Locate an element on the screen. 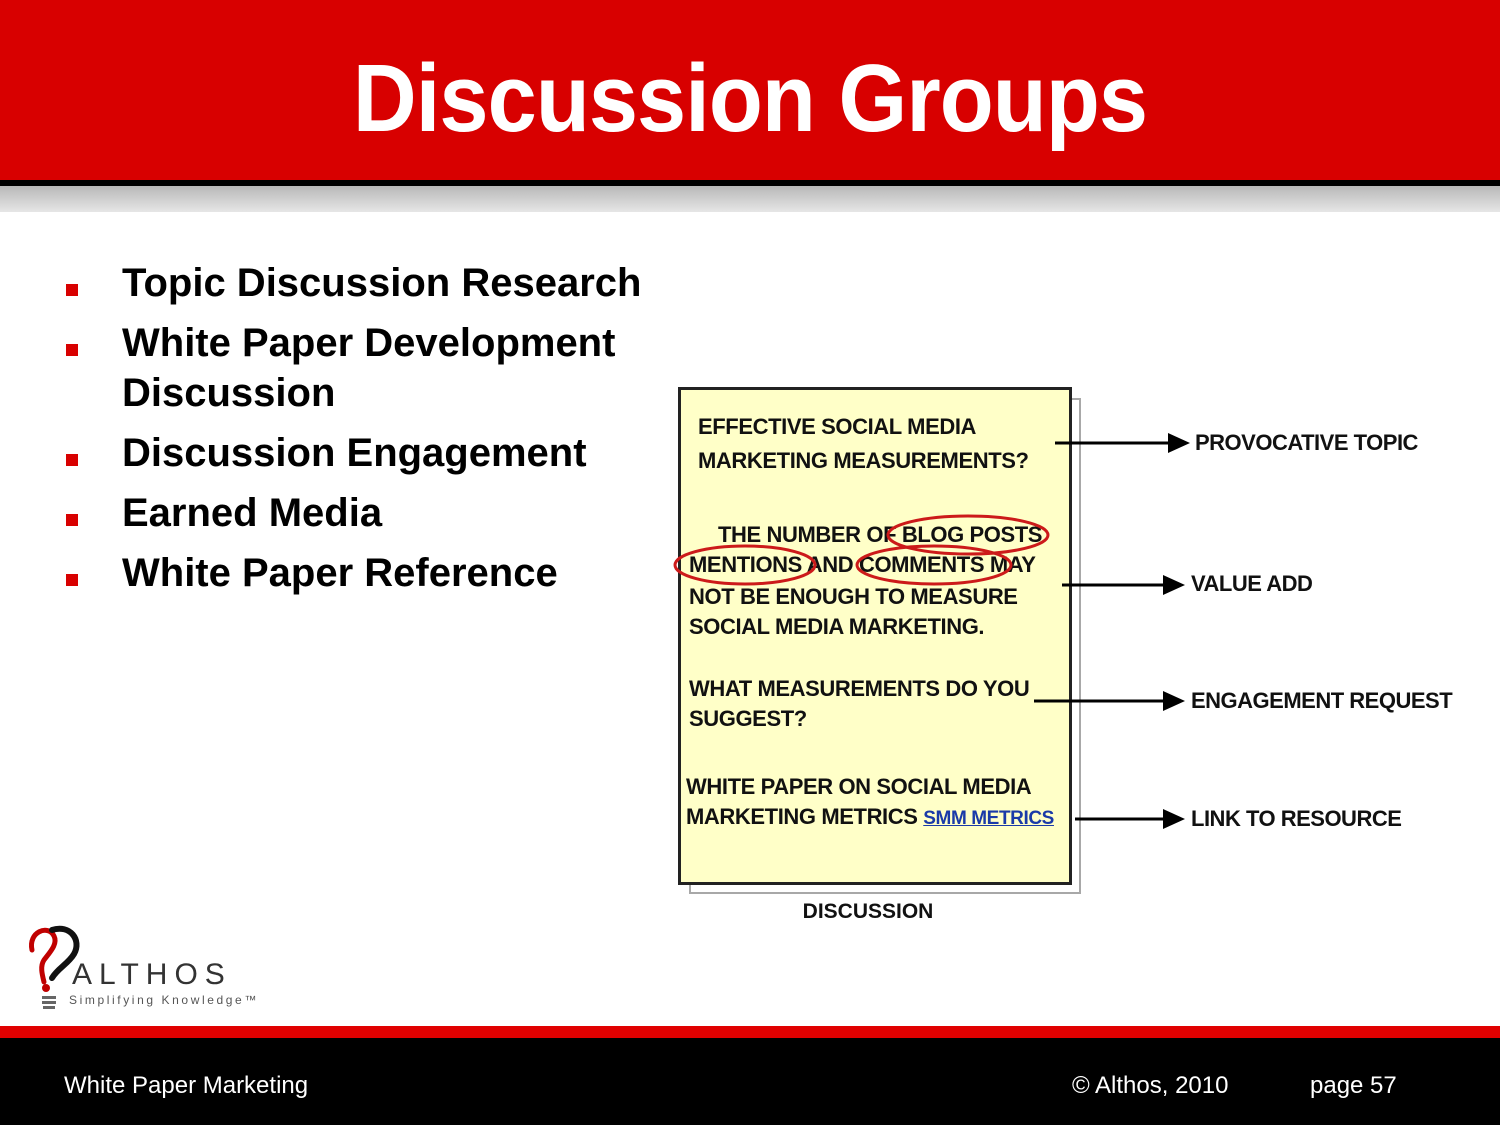 This screenshot has height=1125, width=1500. callout-provocative-topic: PROVOCATIVE TOPIC is located at coordinates (1306, 442).